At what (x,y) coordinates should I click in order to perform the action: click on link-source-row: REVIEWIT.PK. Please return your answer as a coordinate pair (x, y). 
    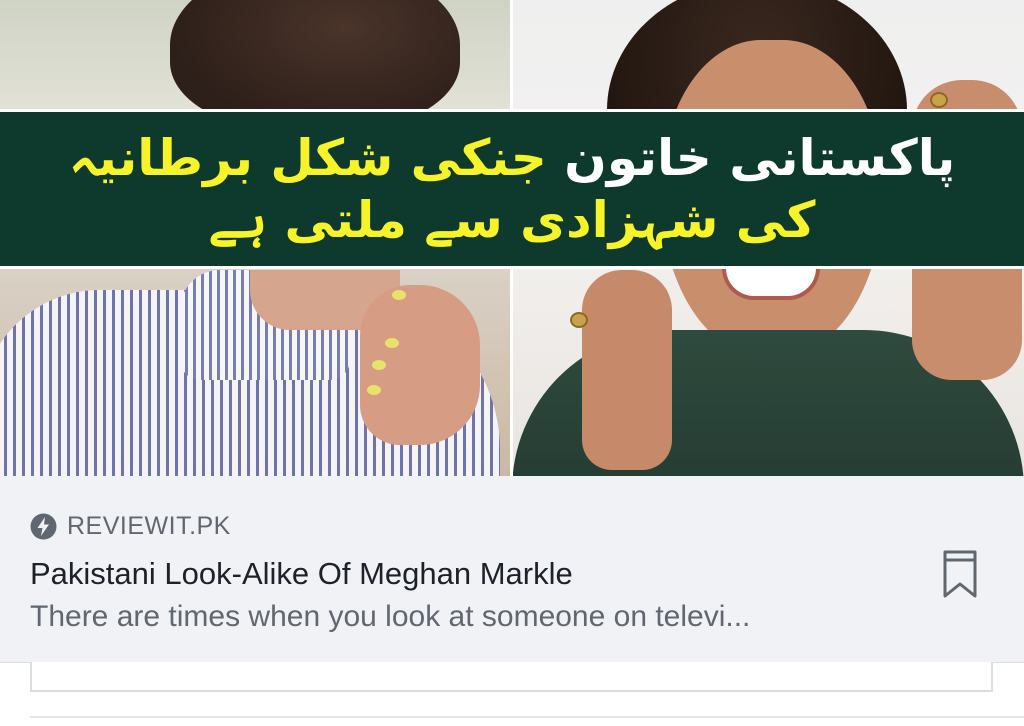
    Looking at the image, I should click on (130, 526).